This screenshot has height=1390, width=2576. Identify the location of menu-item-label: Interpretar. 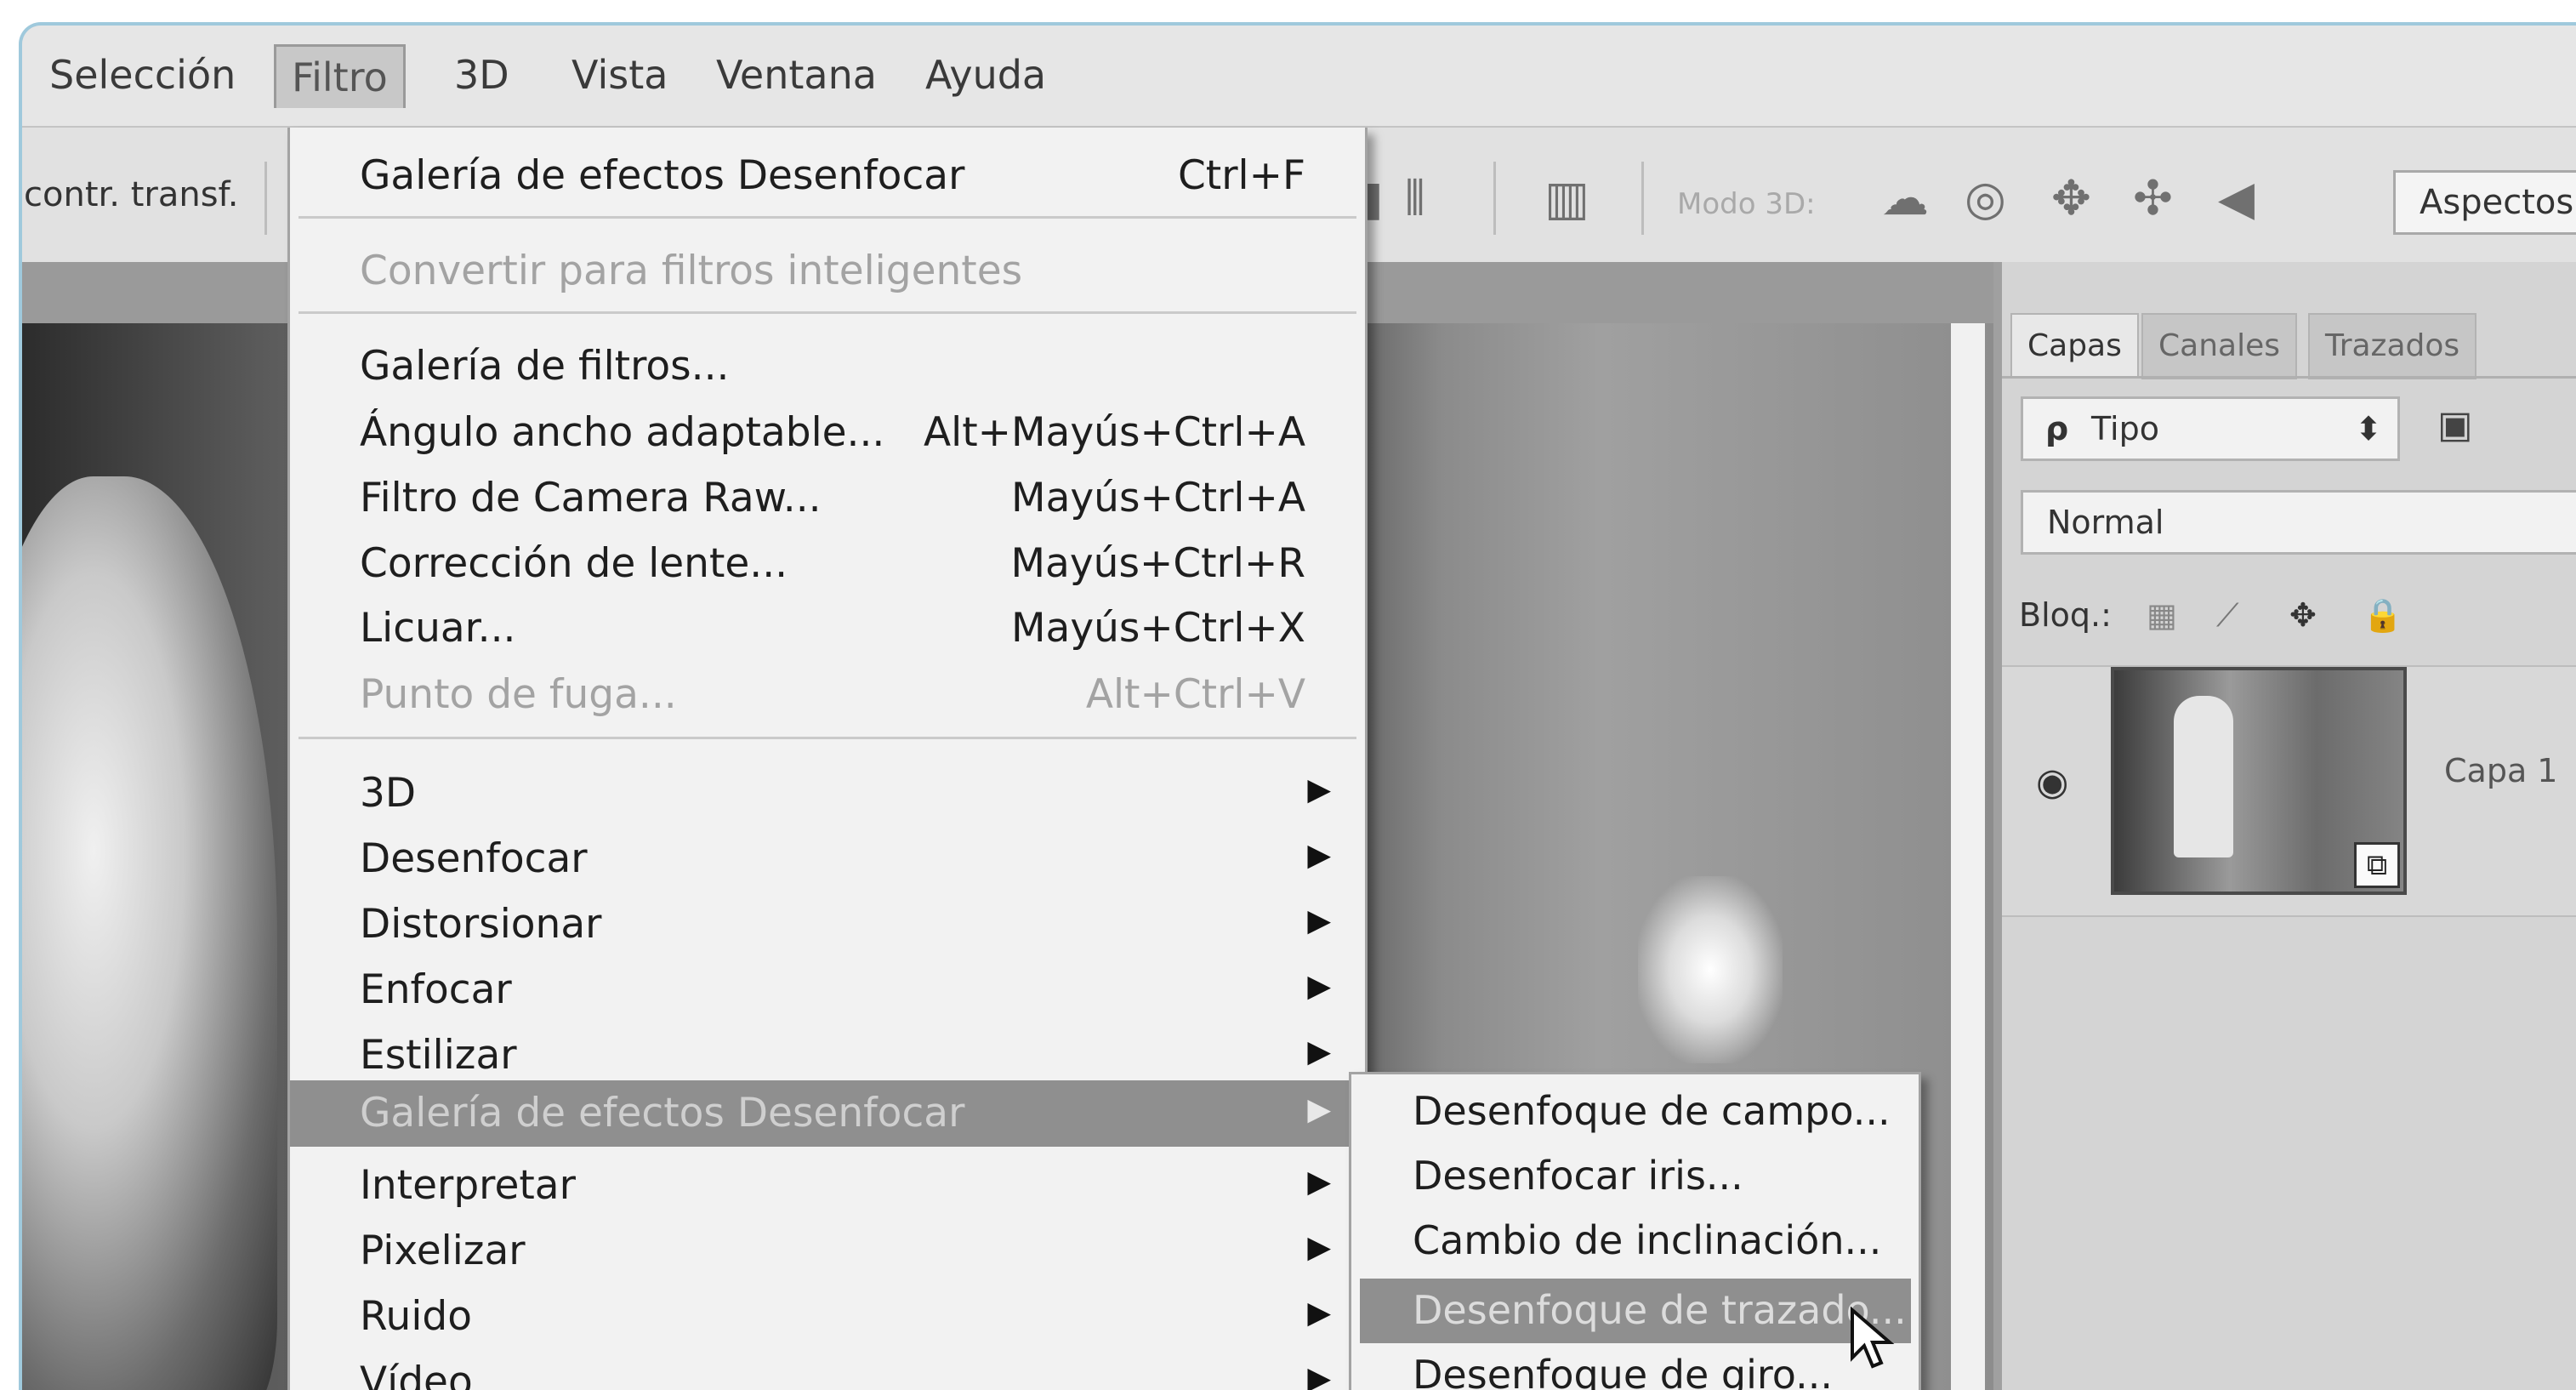
(468, 1185).